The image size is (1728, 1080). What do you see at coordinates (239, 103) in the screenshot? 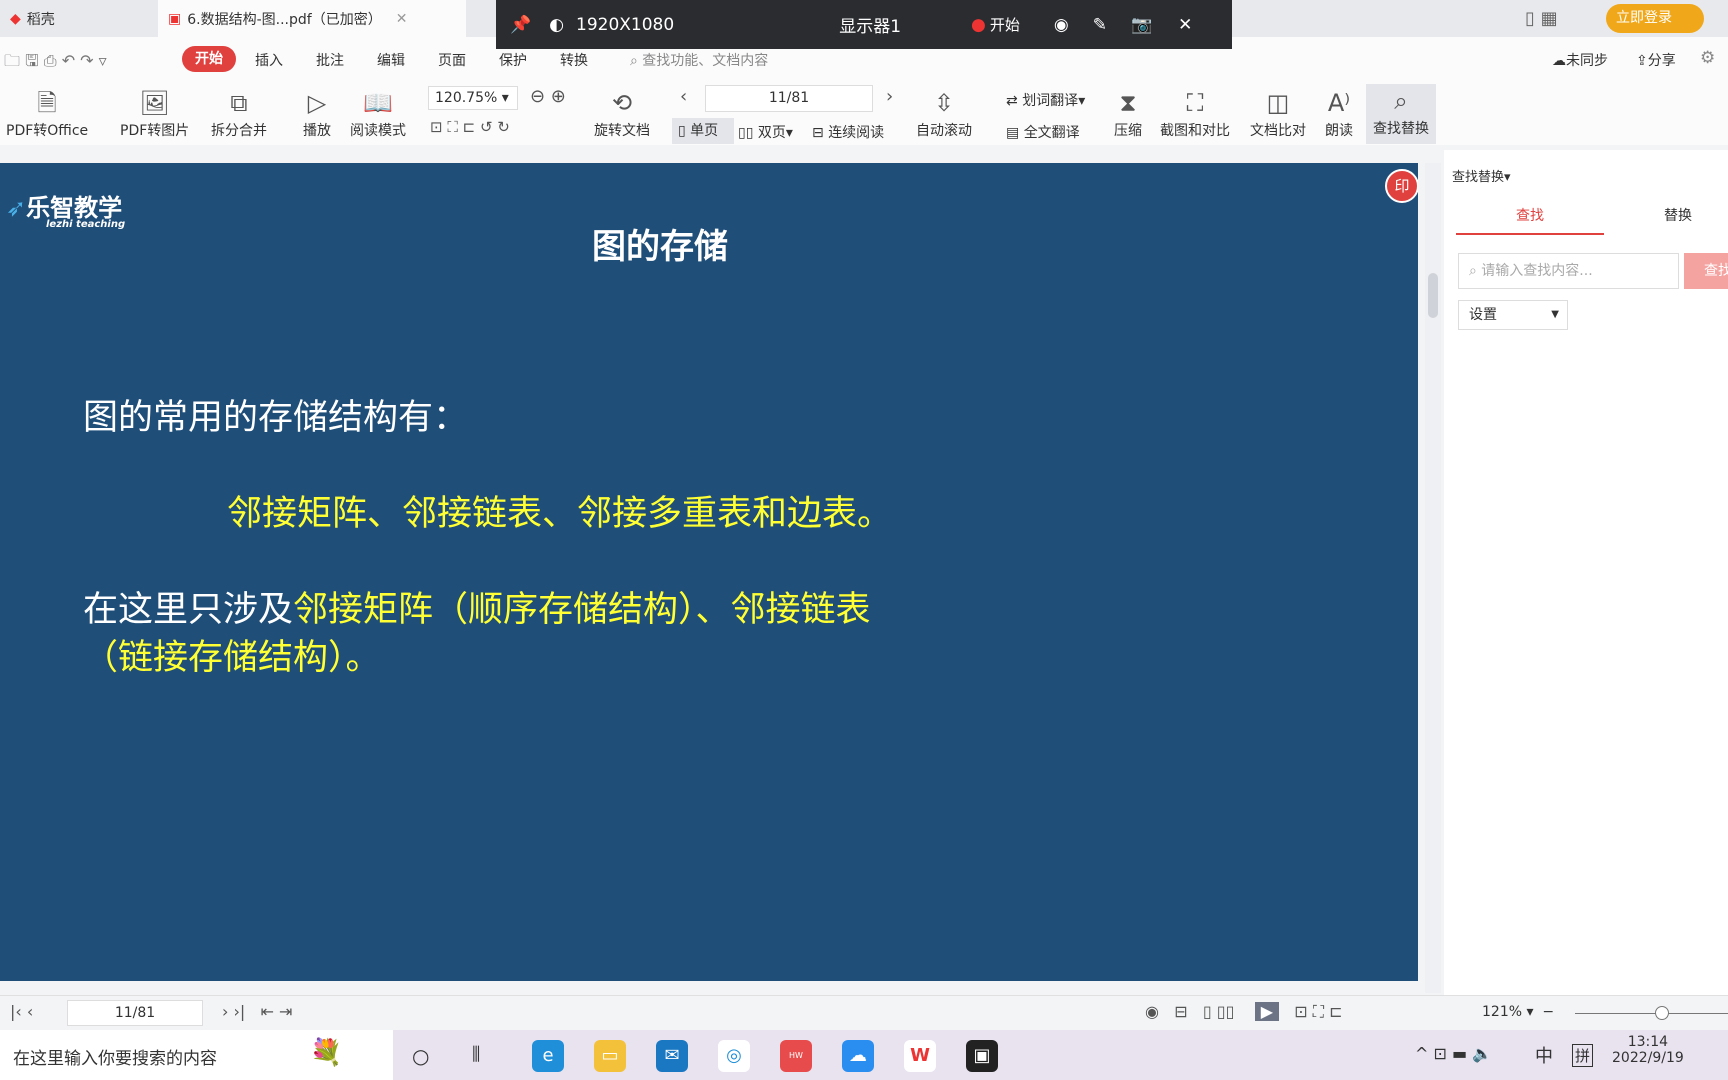
I see `split-icon: ⧉` at bounding box center [239, 103].